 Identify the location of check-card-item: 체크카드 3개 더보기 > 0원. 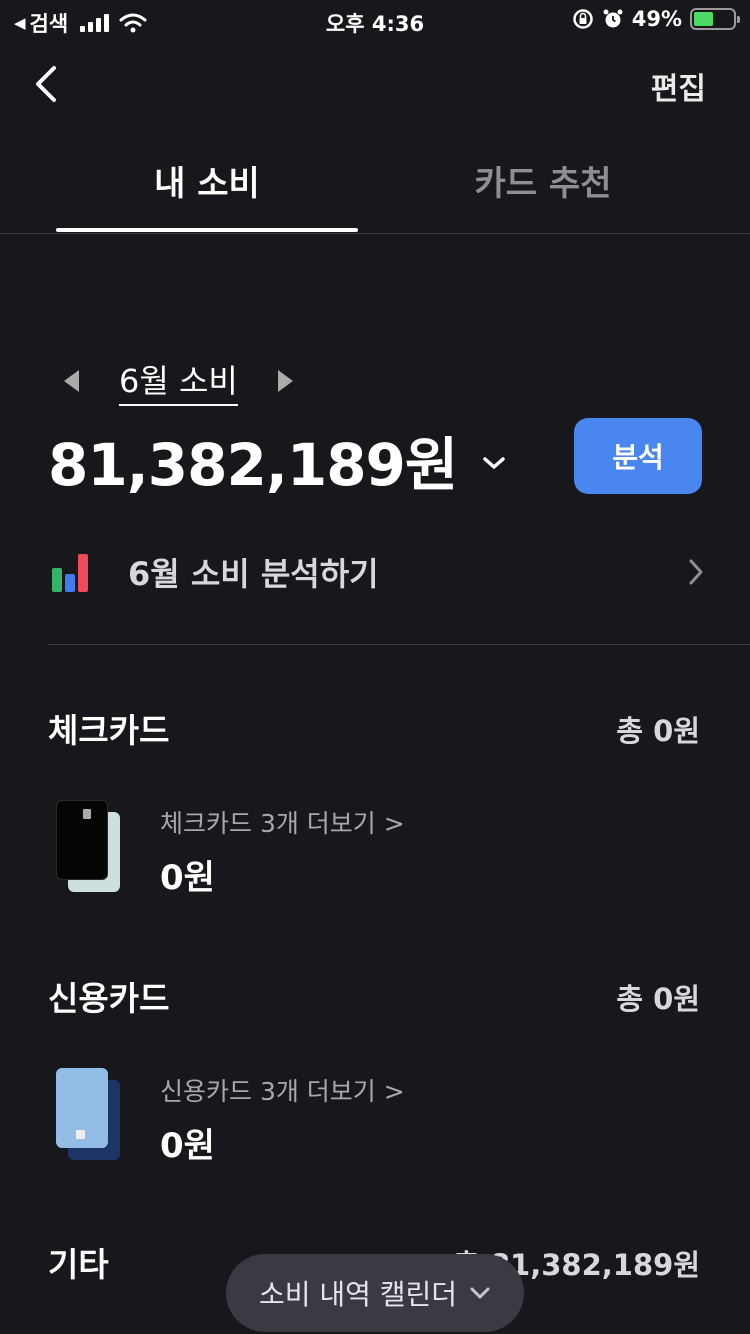
(376, 855).